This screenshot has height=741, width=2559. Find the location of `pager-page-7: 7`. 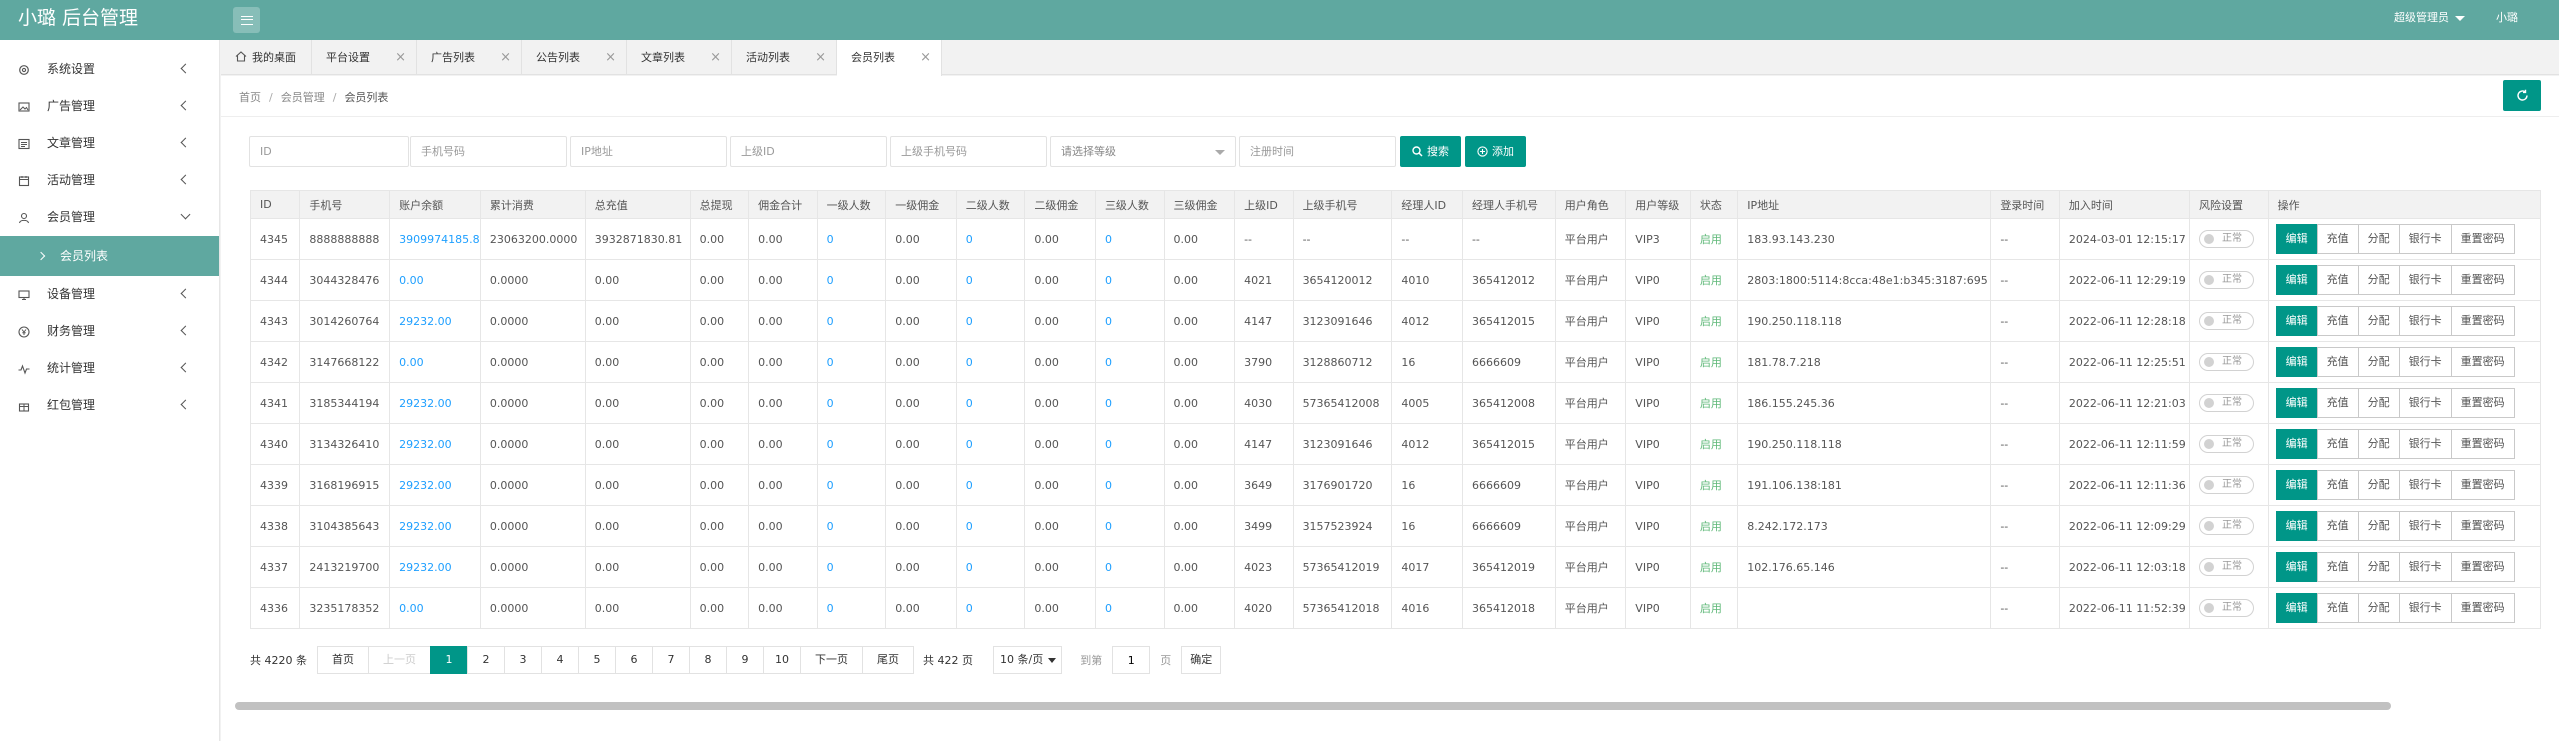

pager-page-7: 7 is located at coordinates (671, 660).